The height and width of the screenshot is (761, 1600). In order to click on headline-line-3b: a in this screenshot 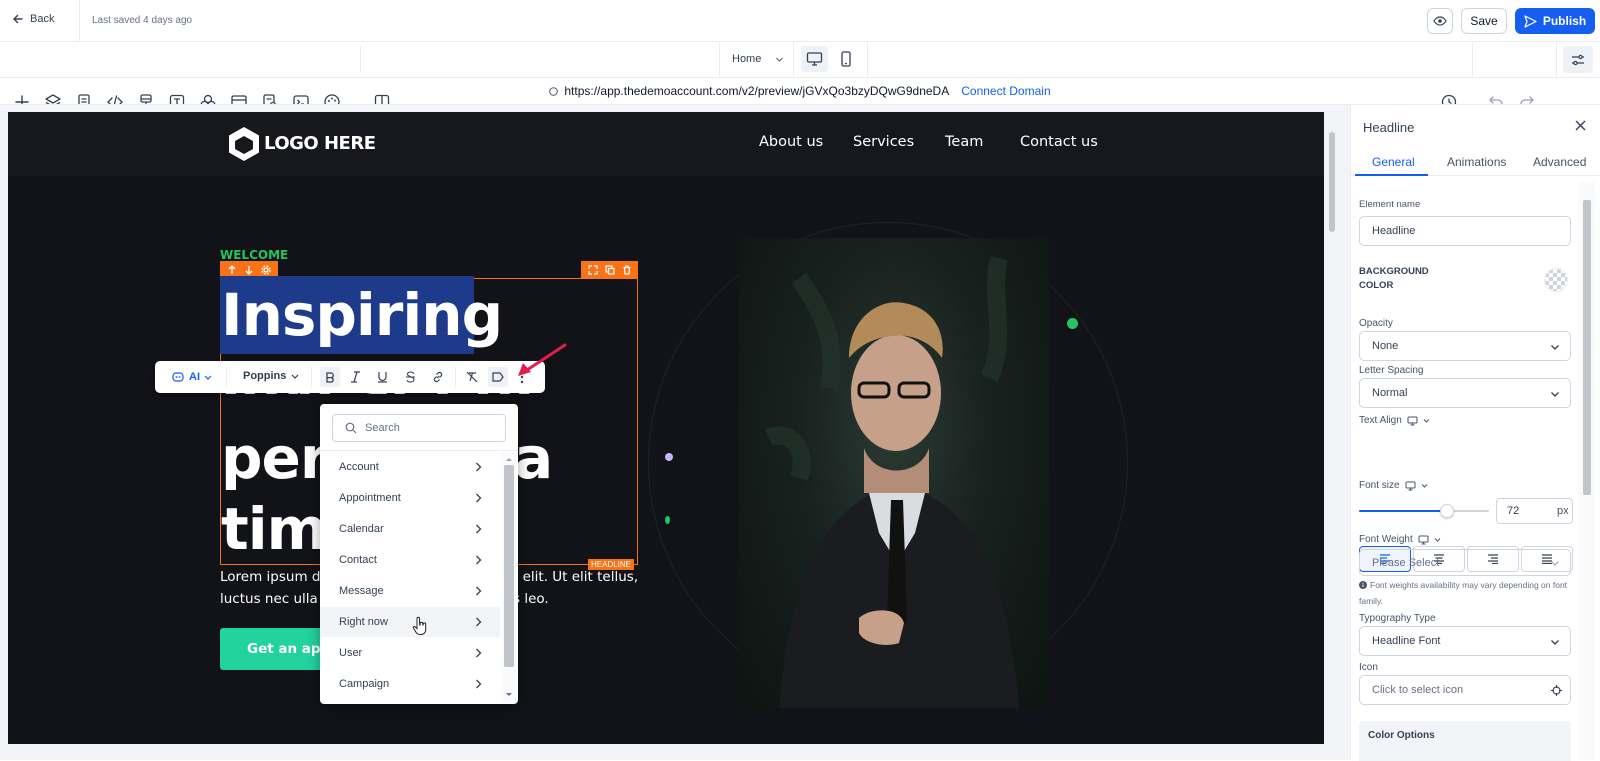, I will do `click(533, 458)`.